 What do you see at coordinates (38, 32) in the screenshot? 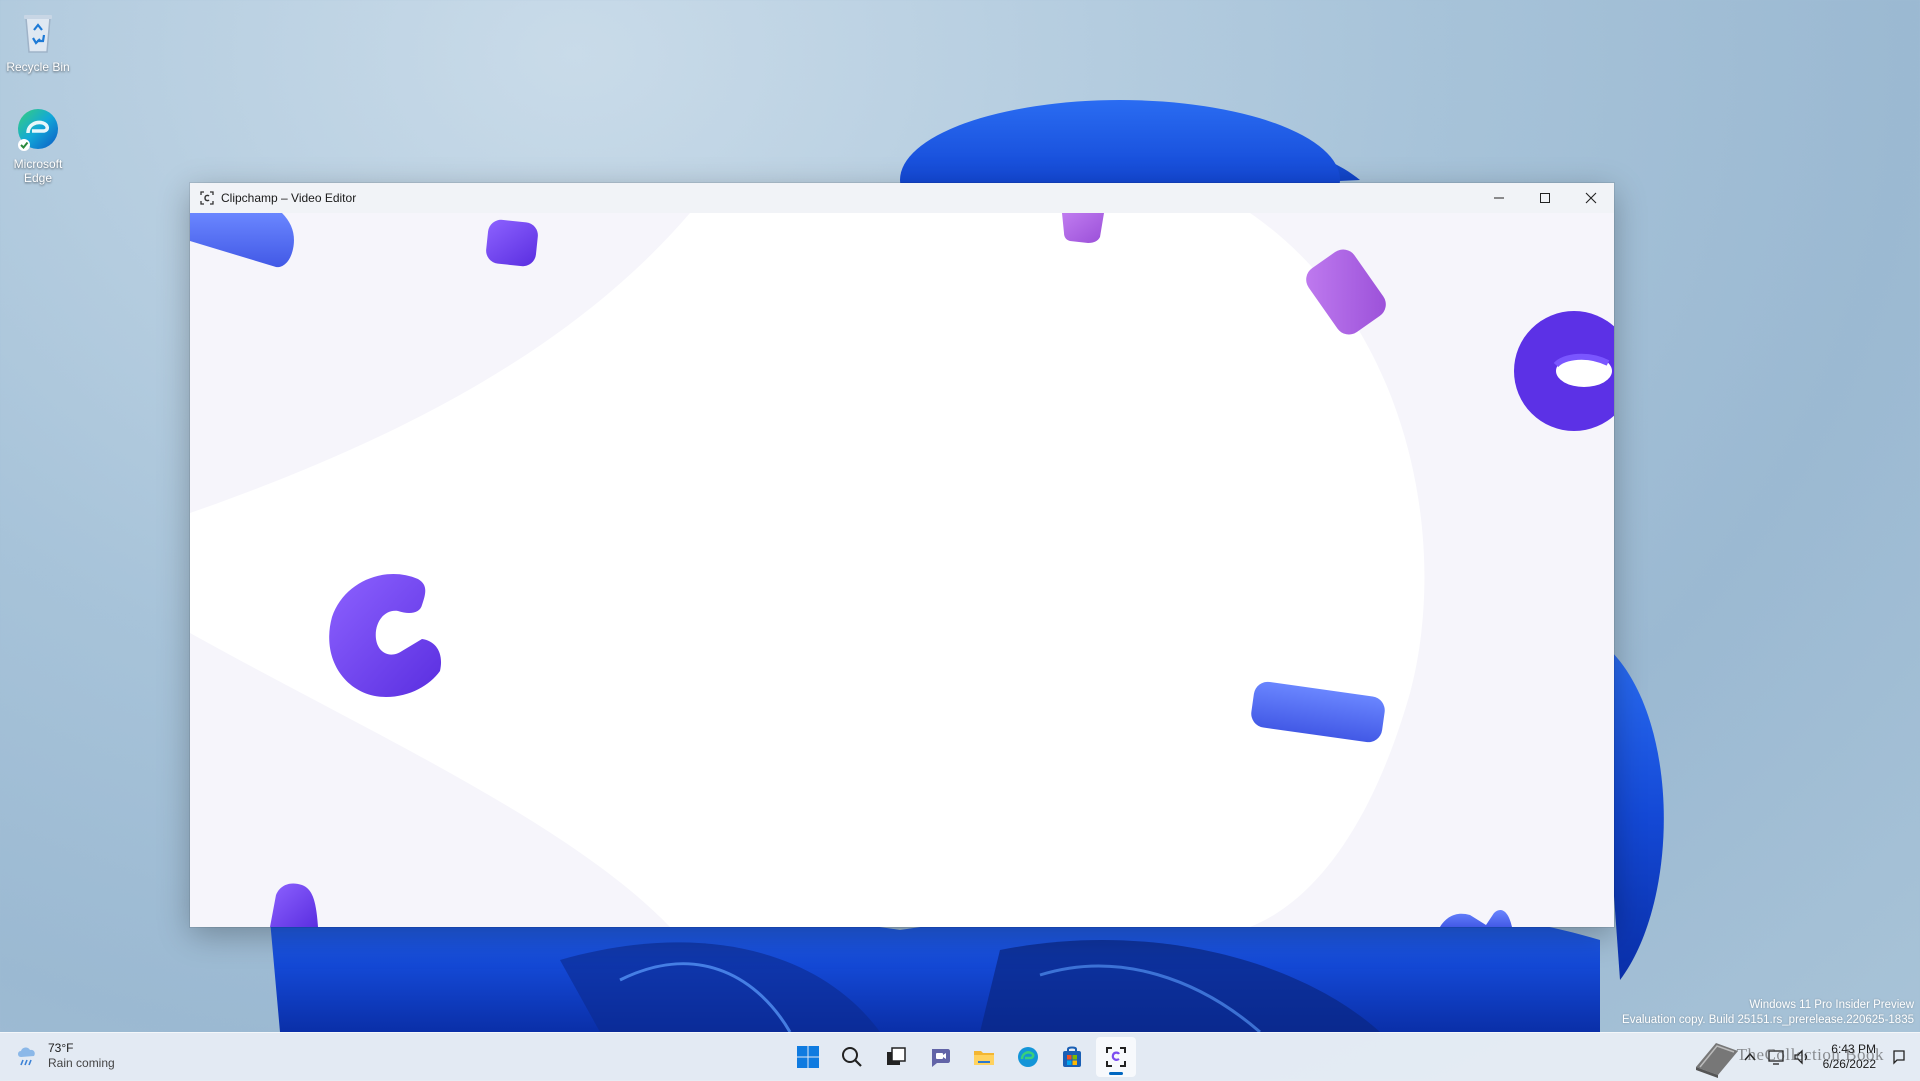
I see `recycle-bin-icon` at bounding box center [38, 32].